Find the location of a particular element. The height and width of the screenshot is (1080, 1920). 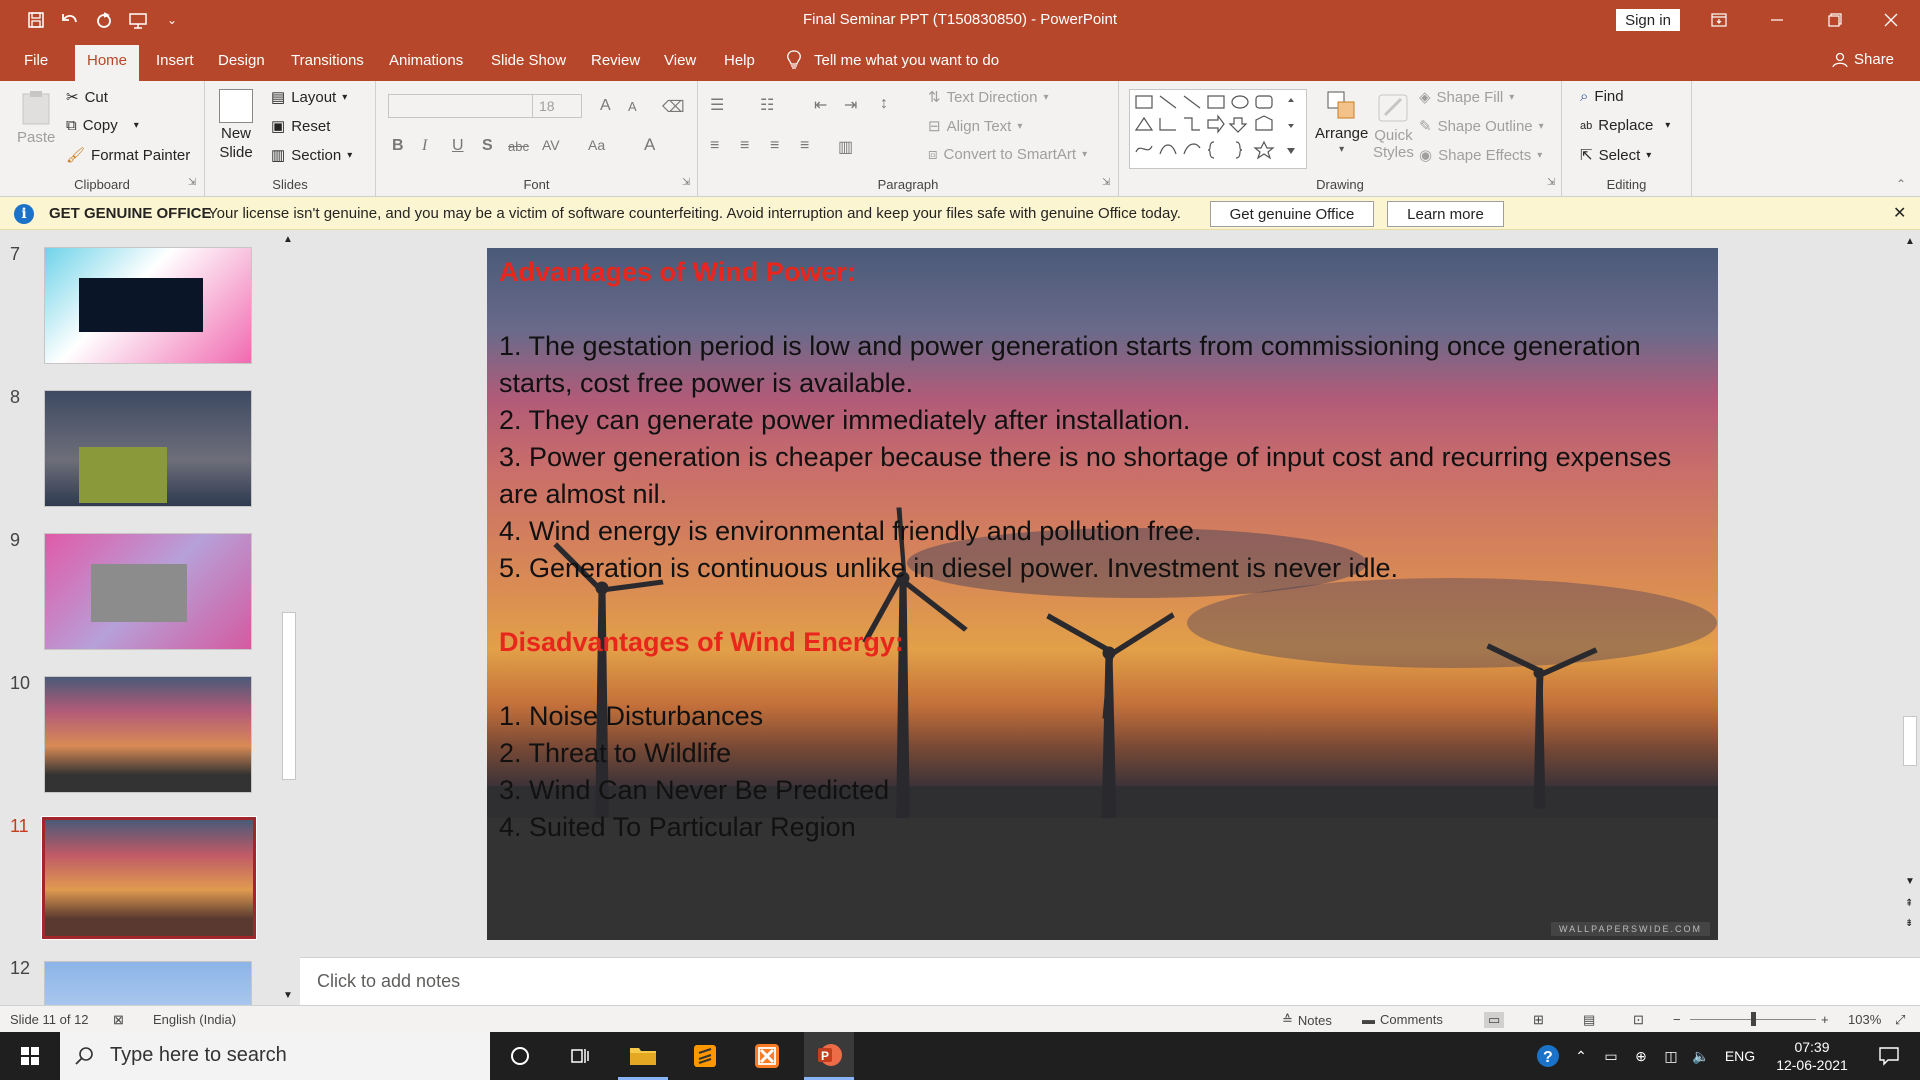

normal-view-icon: ▭ is located at coordinates (1494, 1020).